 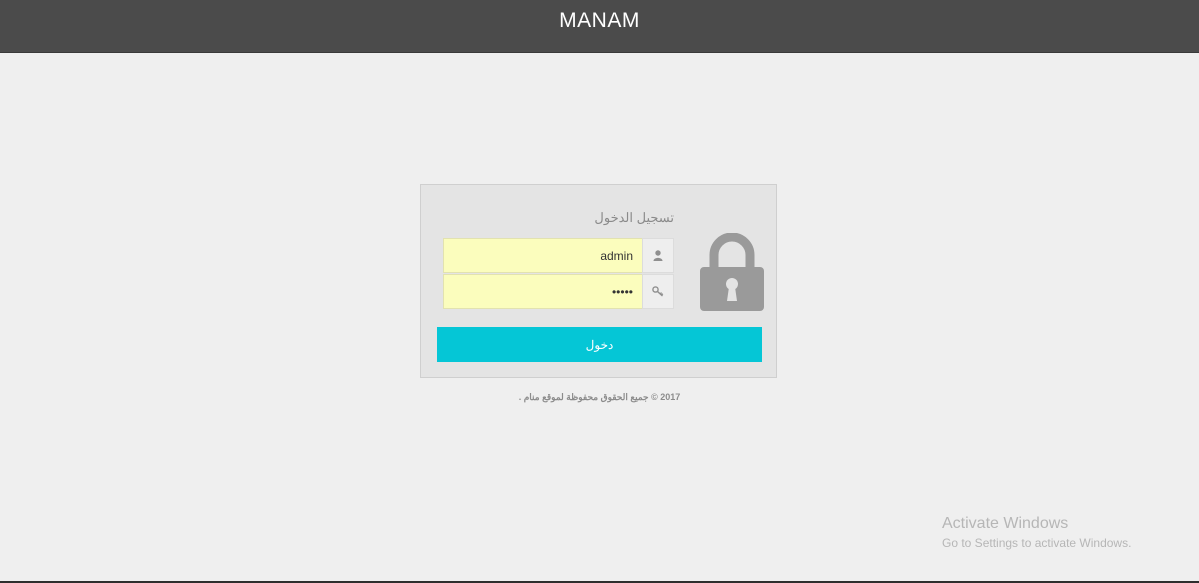 I want to click on activate-windows-title: Activate Windows, so click(x=1005, y=523).